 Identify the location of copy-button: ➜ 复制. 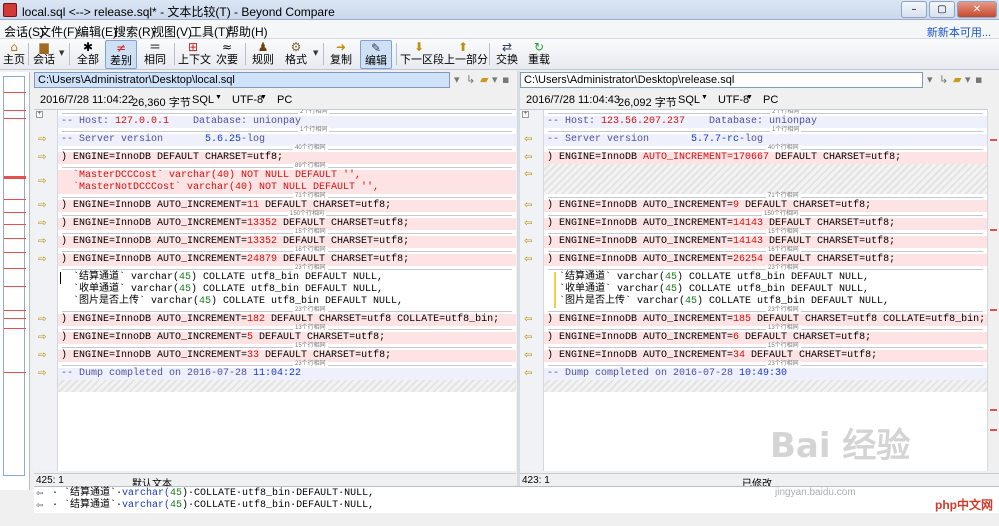
(341, 54).